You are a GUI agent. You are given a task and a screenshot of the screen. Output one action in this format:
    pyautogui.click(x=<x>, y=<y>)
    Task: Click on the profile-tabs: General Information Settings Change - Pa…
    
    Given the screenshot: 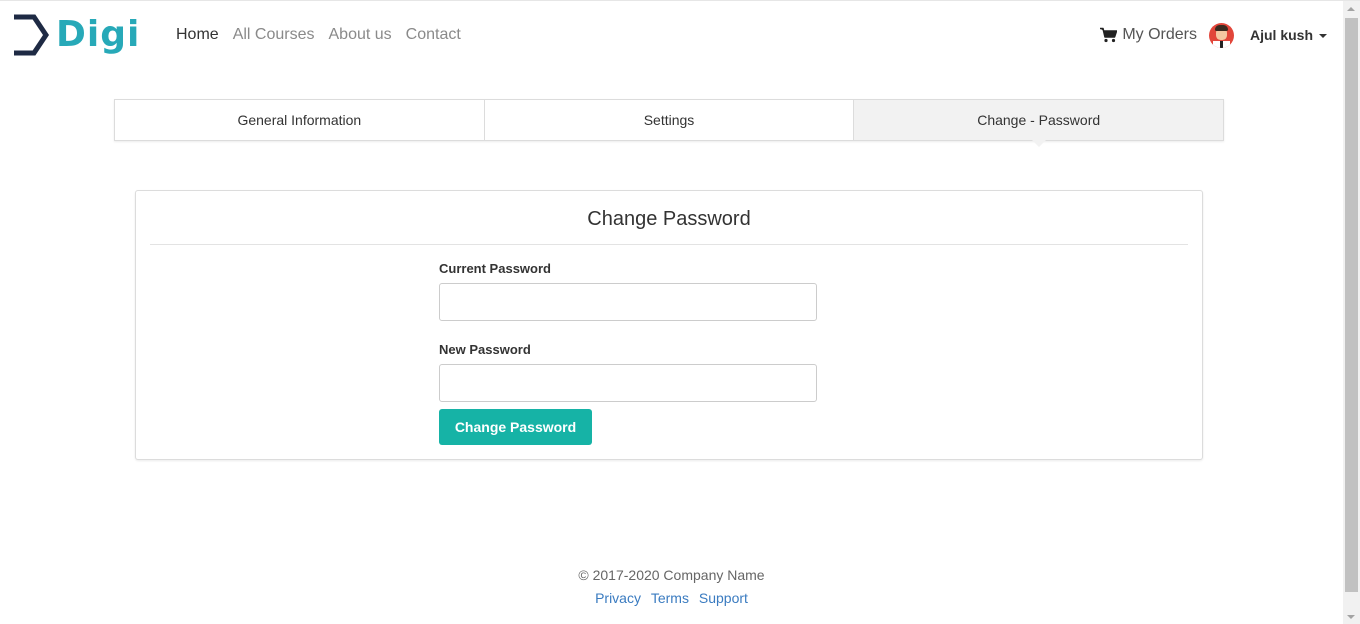 What is the action you would take?
    pyautogui.click(x=669, y=123)
    